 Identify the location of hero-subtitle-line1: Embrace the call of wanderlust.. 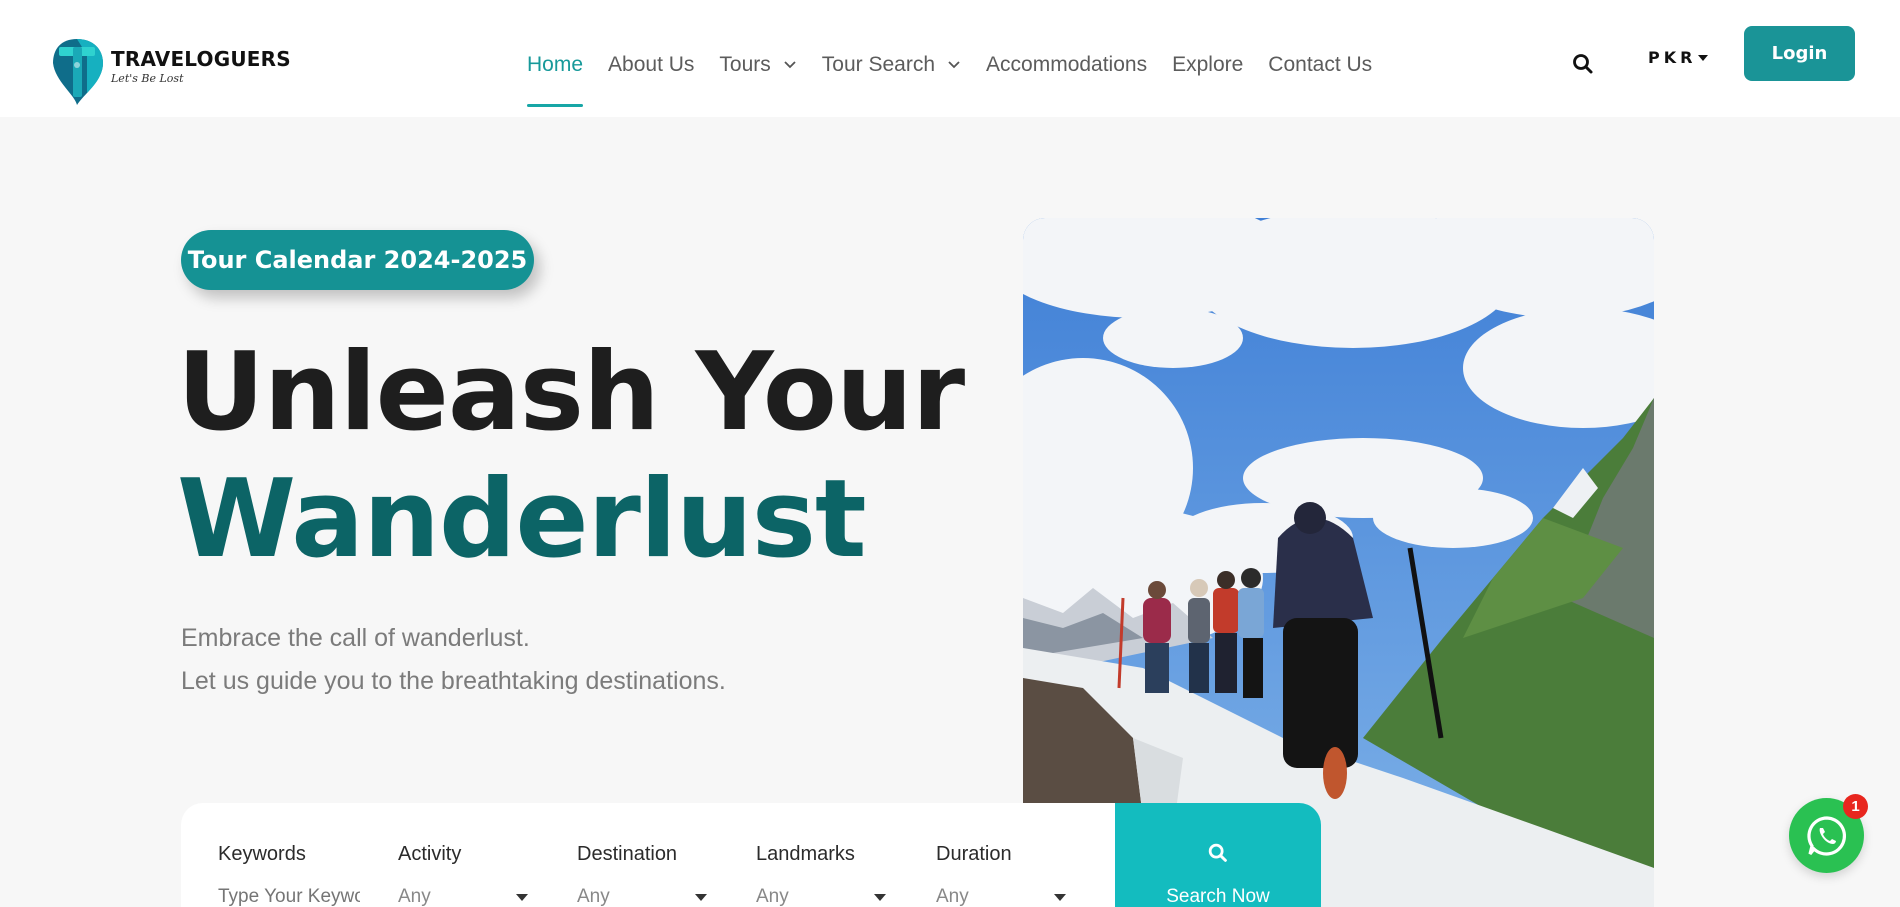
(355, 638).